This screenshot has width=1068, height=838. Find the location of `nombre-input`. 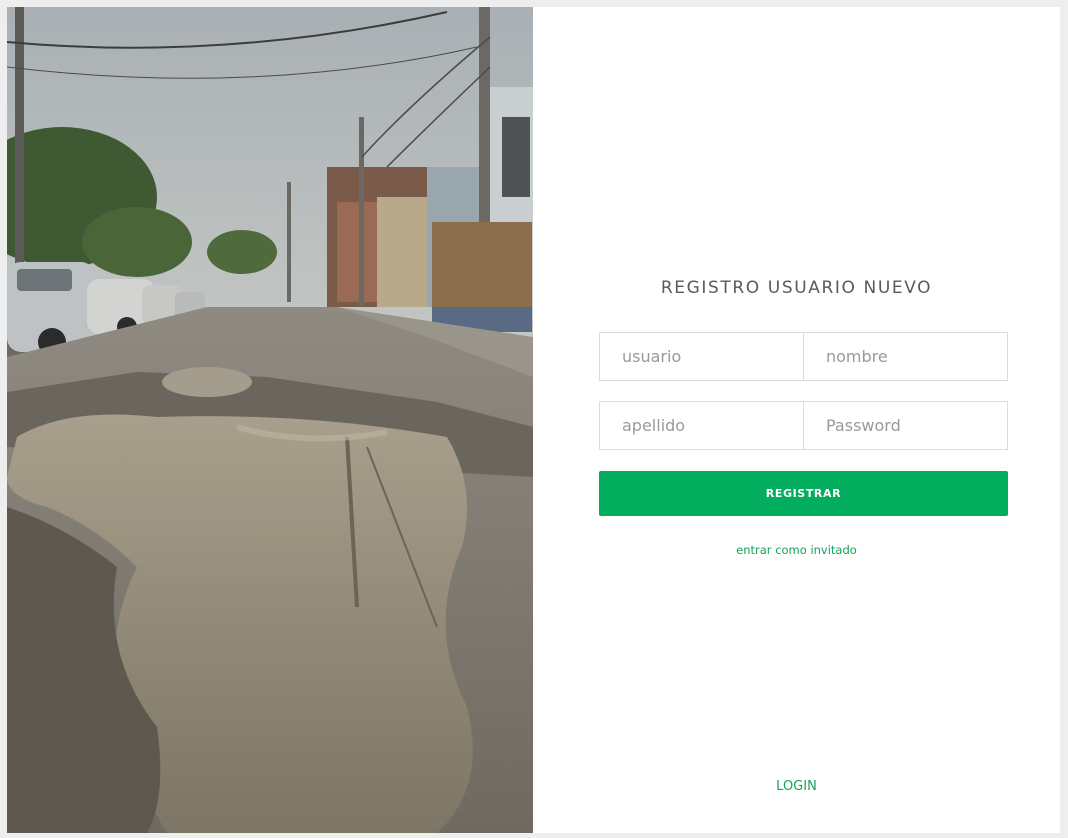

nombre-input is located at coordinates (905, 356).